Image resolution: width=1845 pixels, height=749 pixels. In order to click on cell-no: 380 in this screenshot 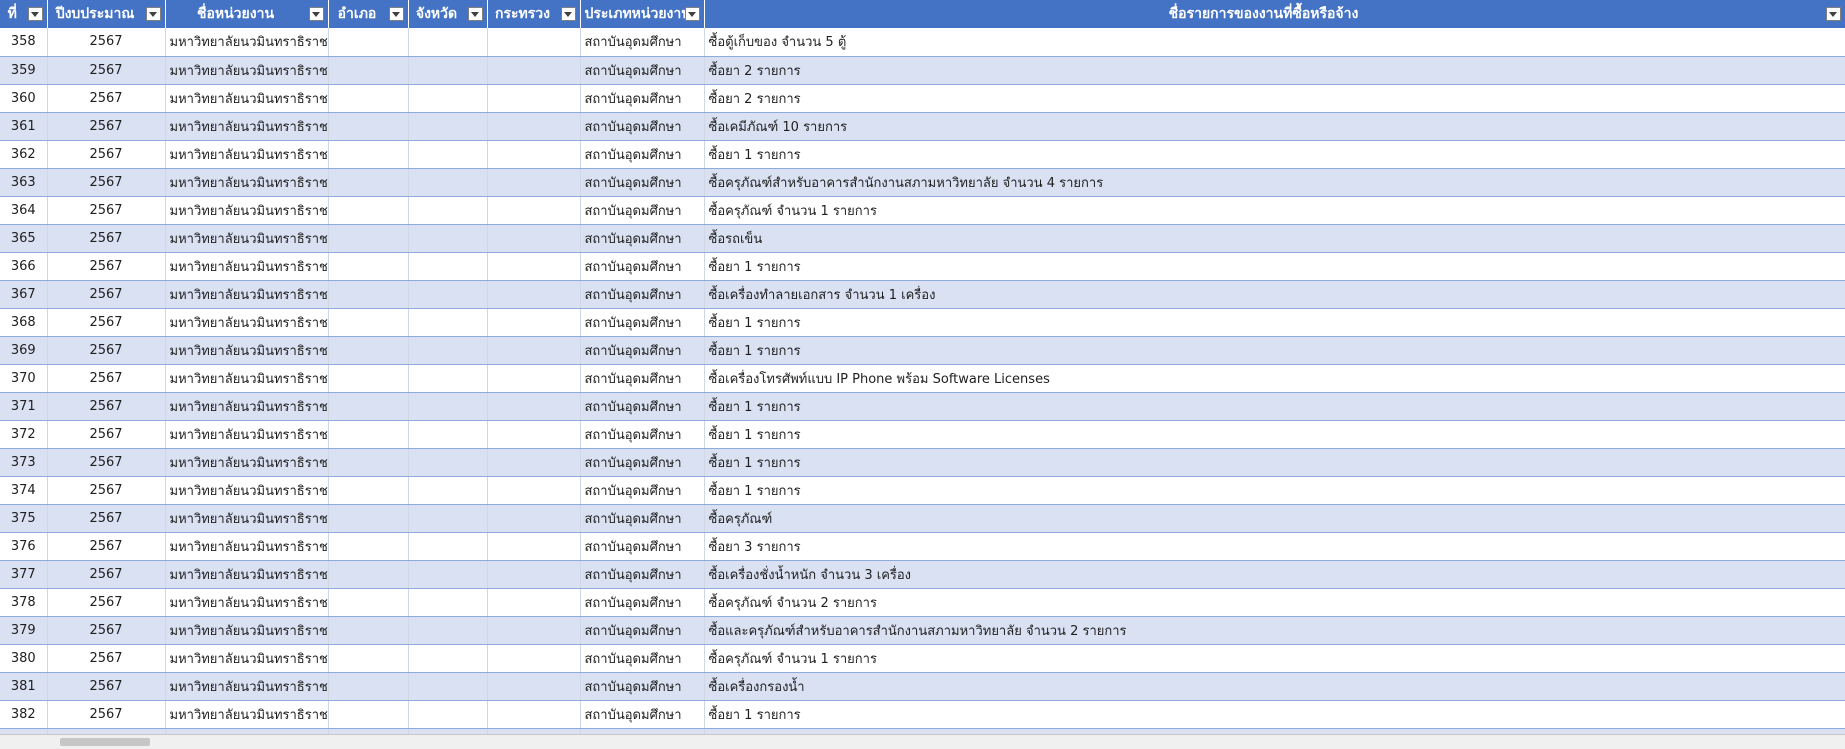, I will do `click(24, 658)`.